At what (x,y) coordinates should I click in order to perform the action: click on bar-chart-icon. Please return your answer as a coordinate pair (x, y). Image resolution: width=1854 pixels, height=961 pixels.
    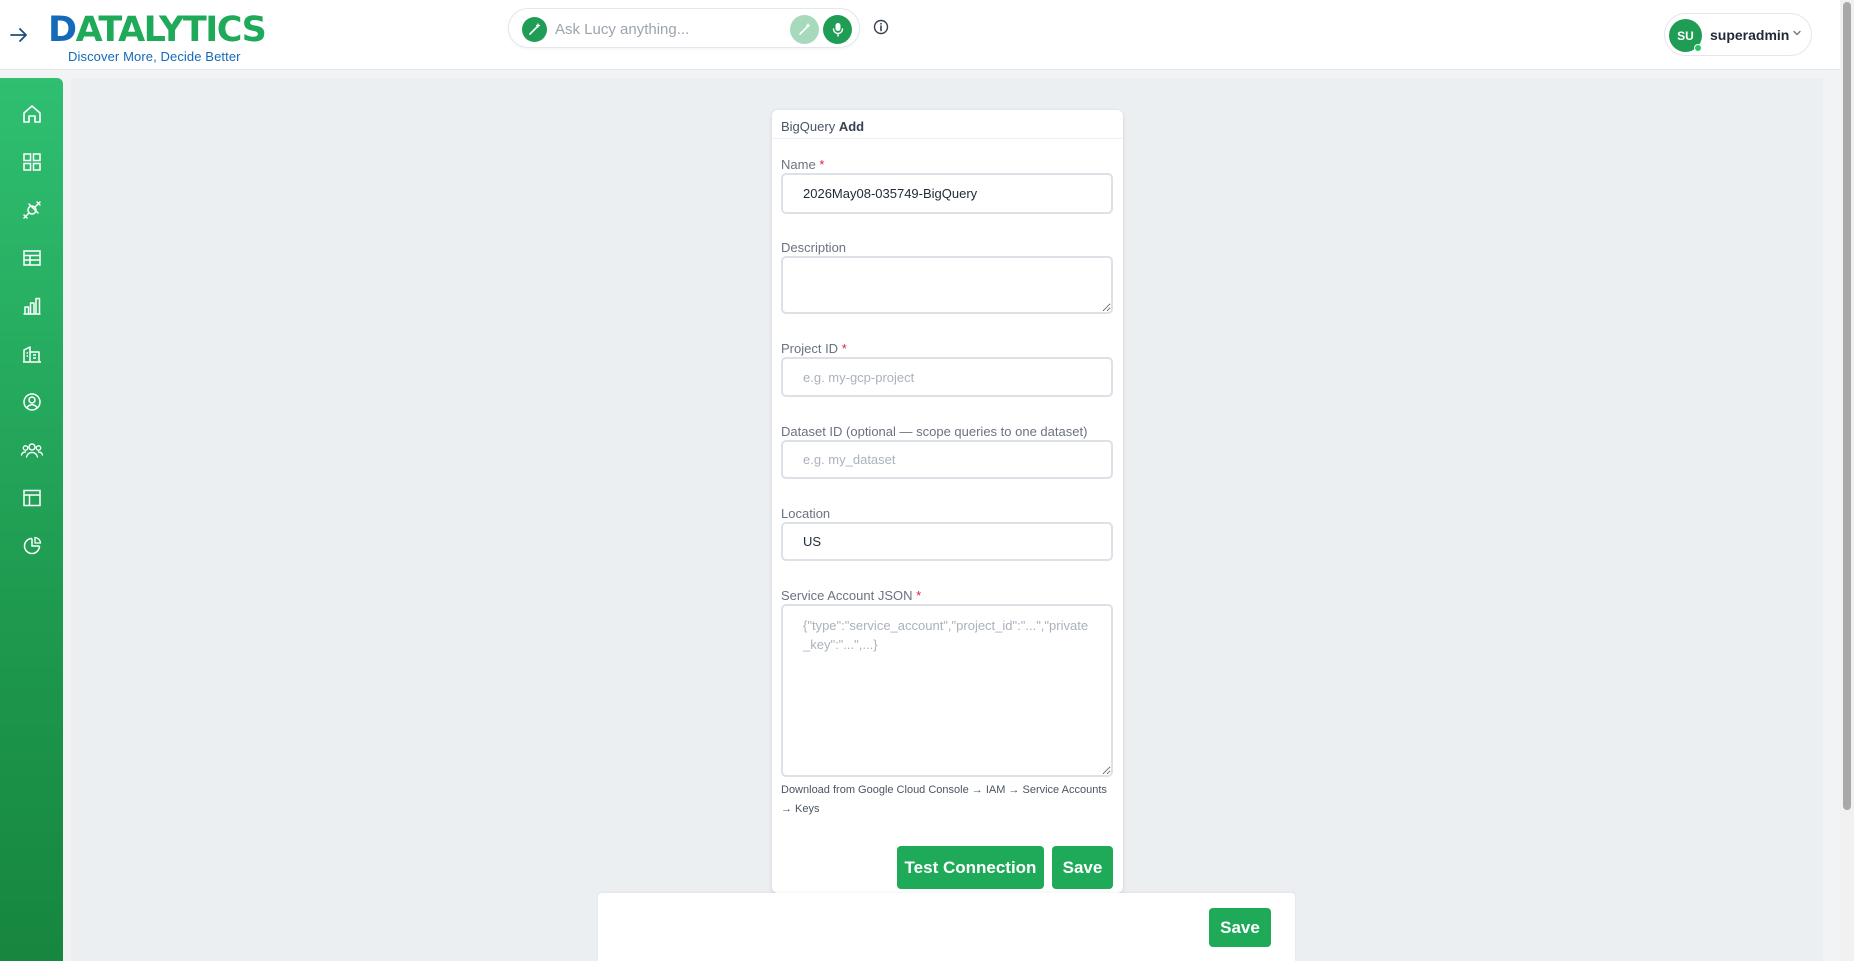
    Looking at the image, I should click on (32, 306).